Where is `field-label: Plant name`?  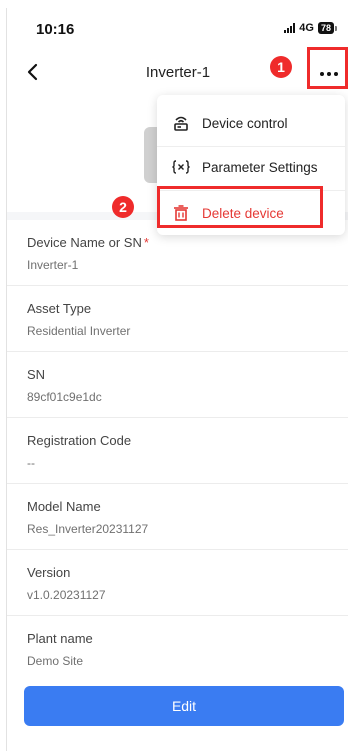 field-label: Plant name is located at coordinates (60, 638).